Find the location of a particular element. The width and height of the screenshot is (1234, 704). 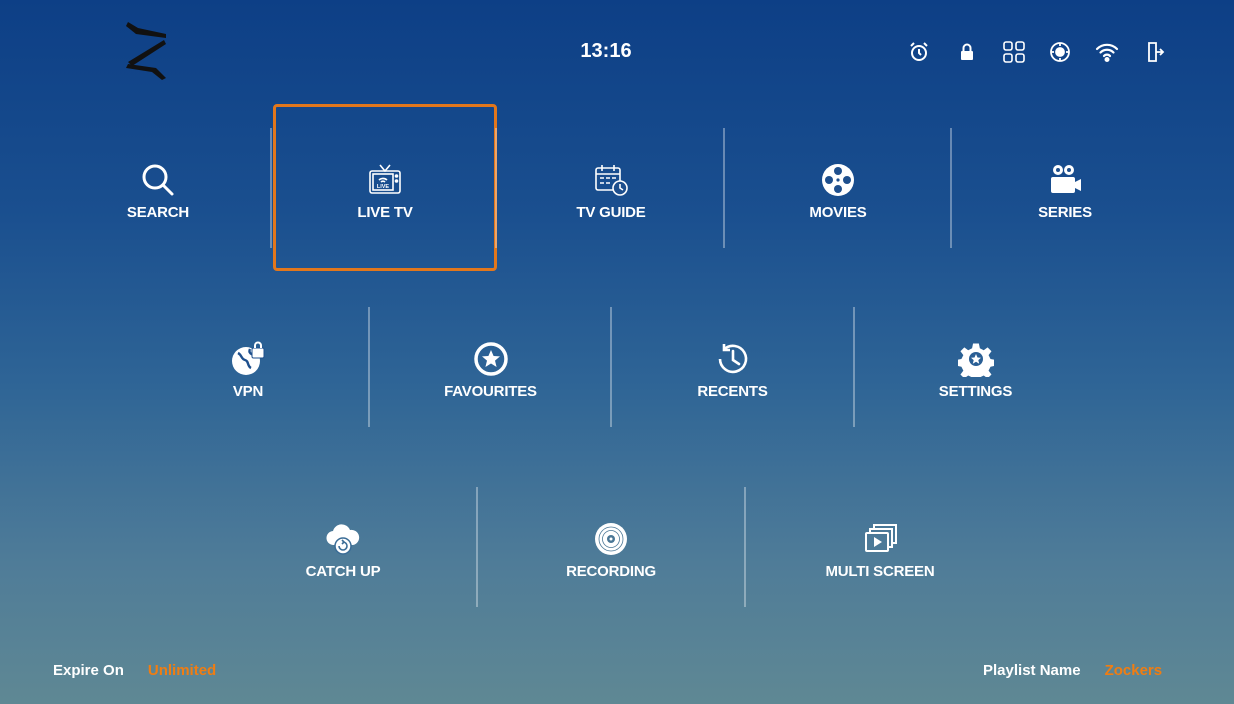

menu-tv-guide: TV GUIDE is located at coordinates (611, 188).